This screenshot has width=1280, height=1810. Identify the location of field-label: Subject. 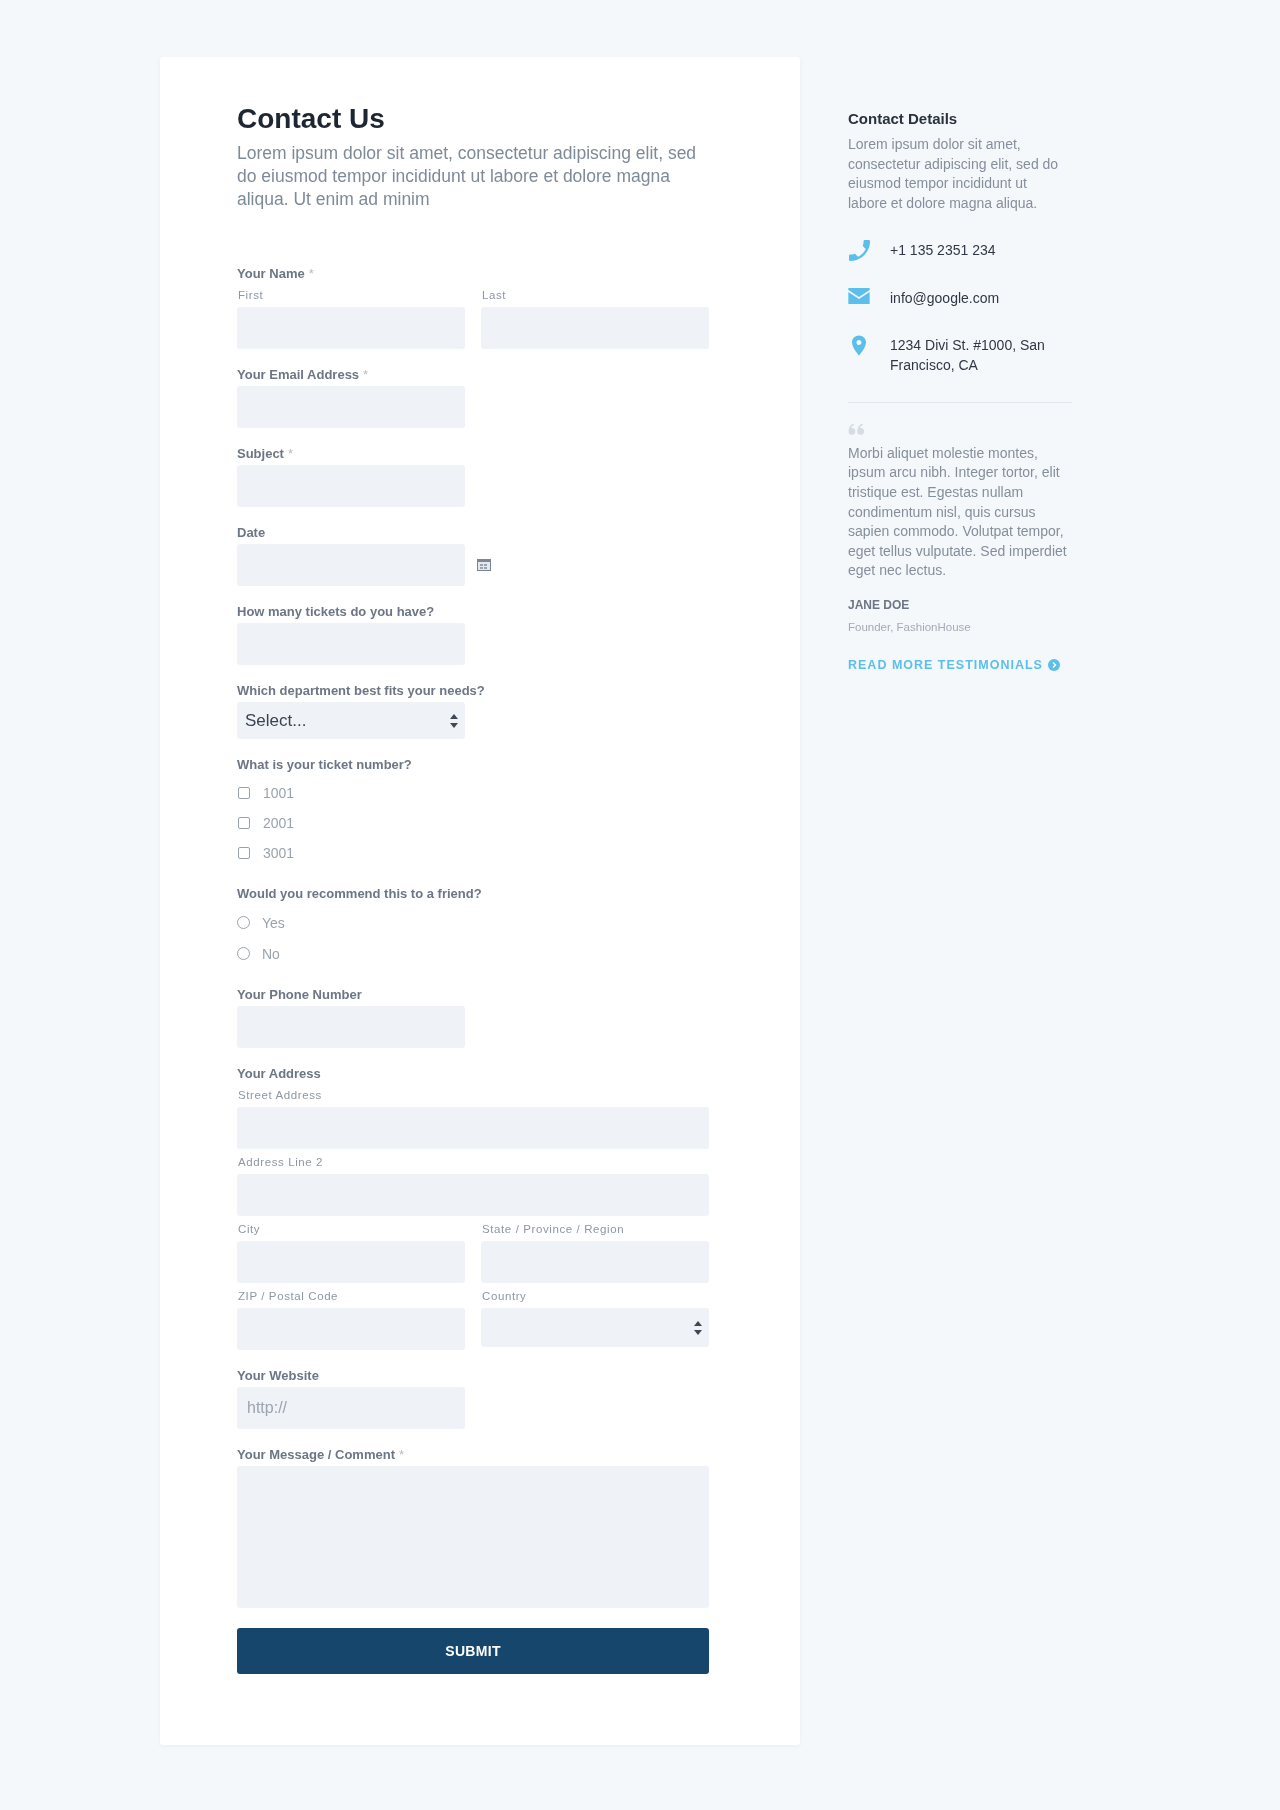
(260, 454).